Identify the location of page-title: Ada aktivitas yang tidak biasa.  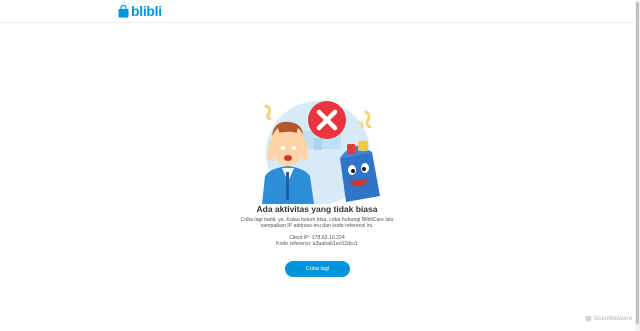
(317, 209).